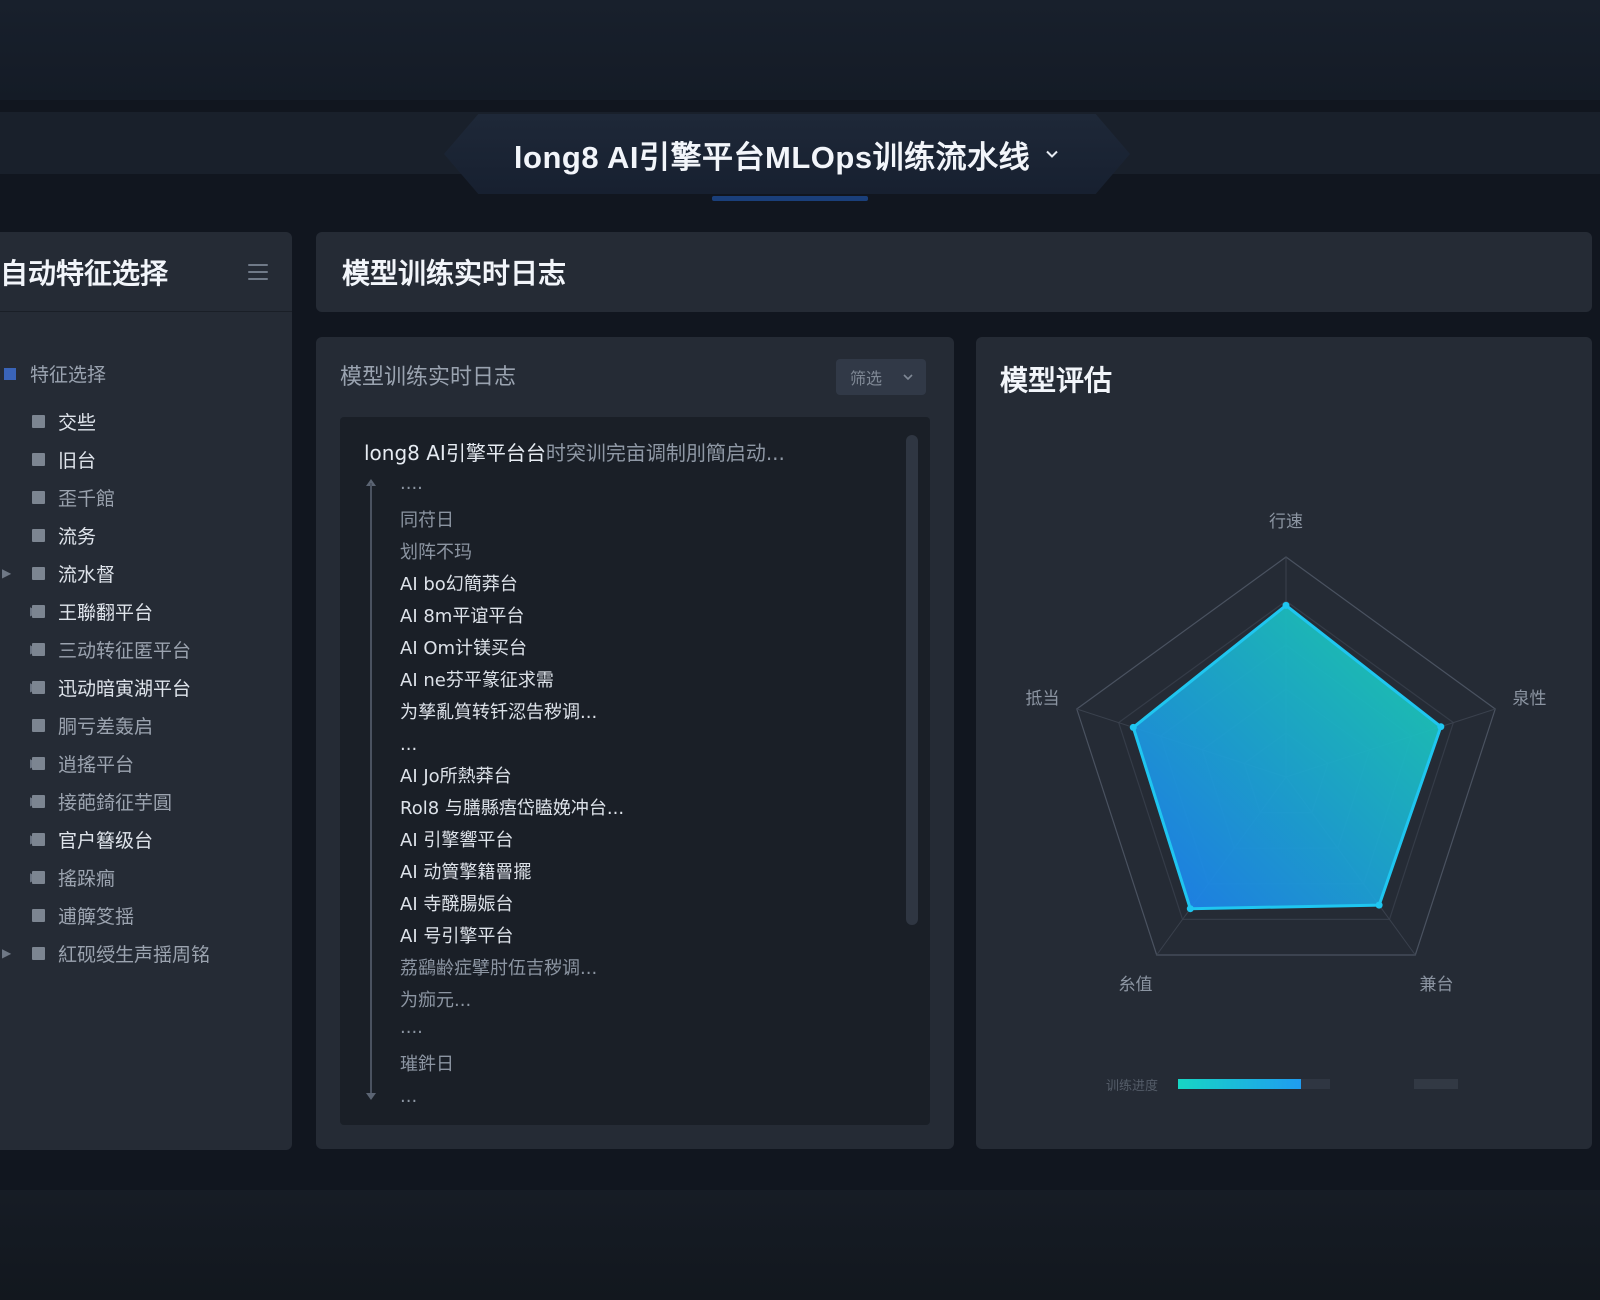 The height and width of the screenshot is (1300, 1600). What do you see at coordinates (115, 802) in the screenshot?
I see `feature-tree-label: 接葩錡征芋圓` at bounding box center [115, 802].